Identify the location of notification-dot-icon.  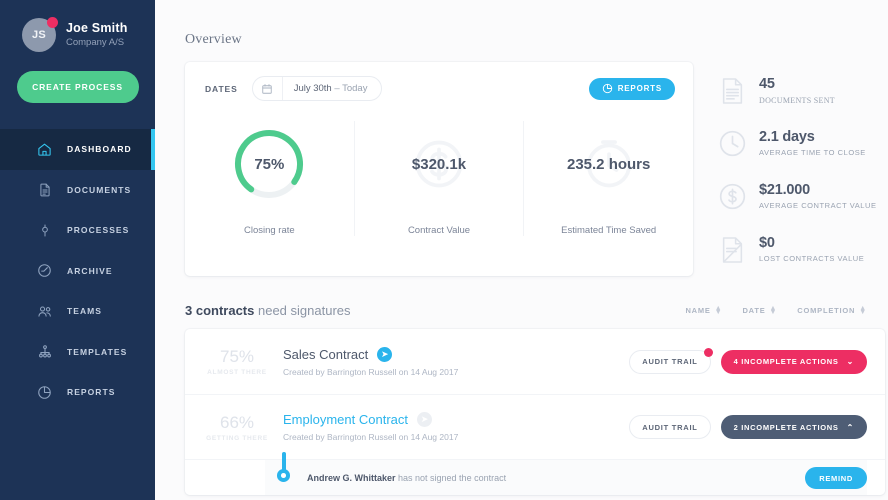
(52, 22).